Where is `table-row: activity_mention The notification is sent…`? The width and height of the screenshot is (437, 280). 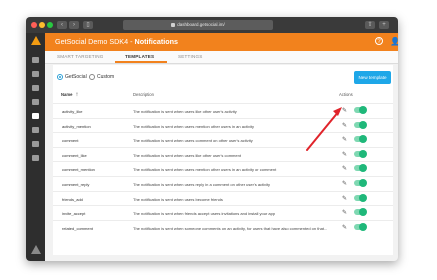 table-row: activity_mention The notification is sent… is located at coordinates (223, 125).